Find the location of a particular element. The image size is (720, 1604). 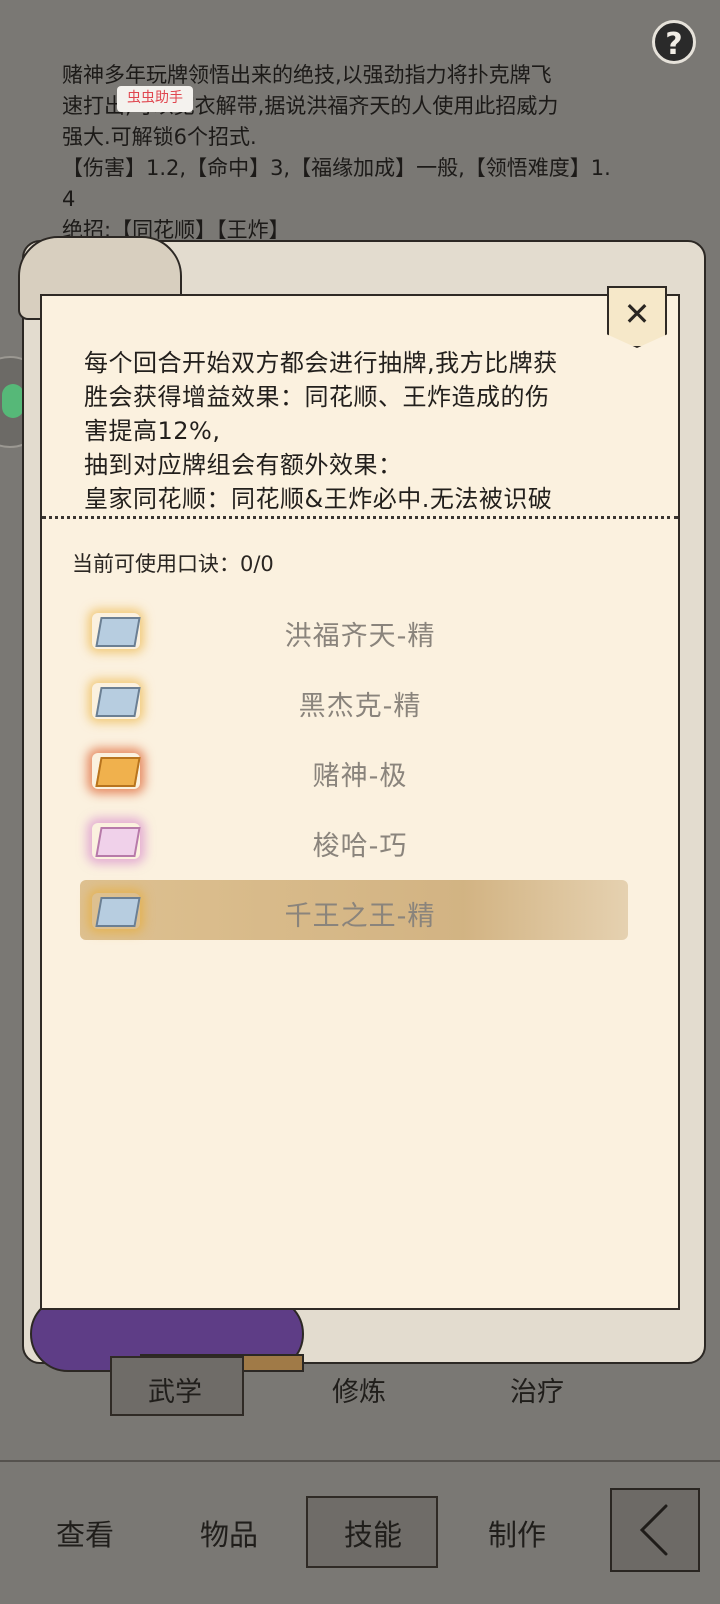

tab-cultivate: 修炼 is located at coordinates (359, 1389).